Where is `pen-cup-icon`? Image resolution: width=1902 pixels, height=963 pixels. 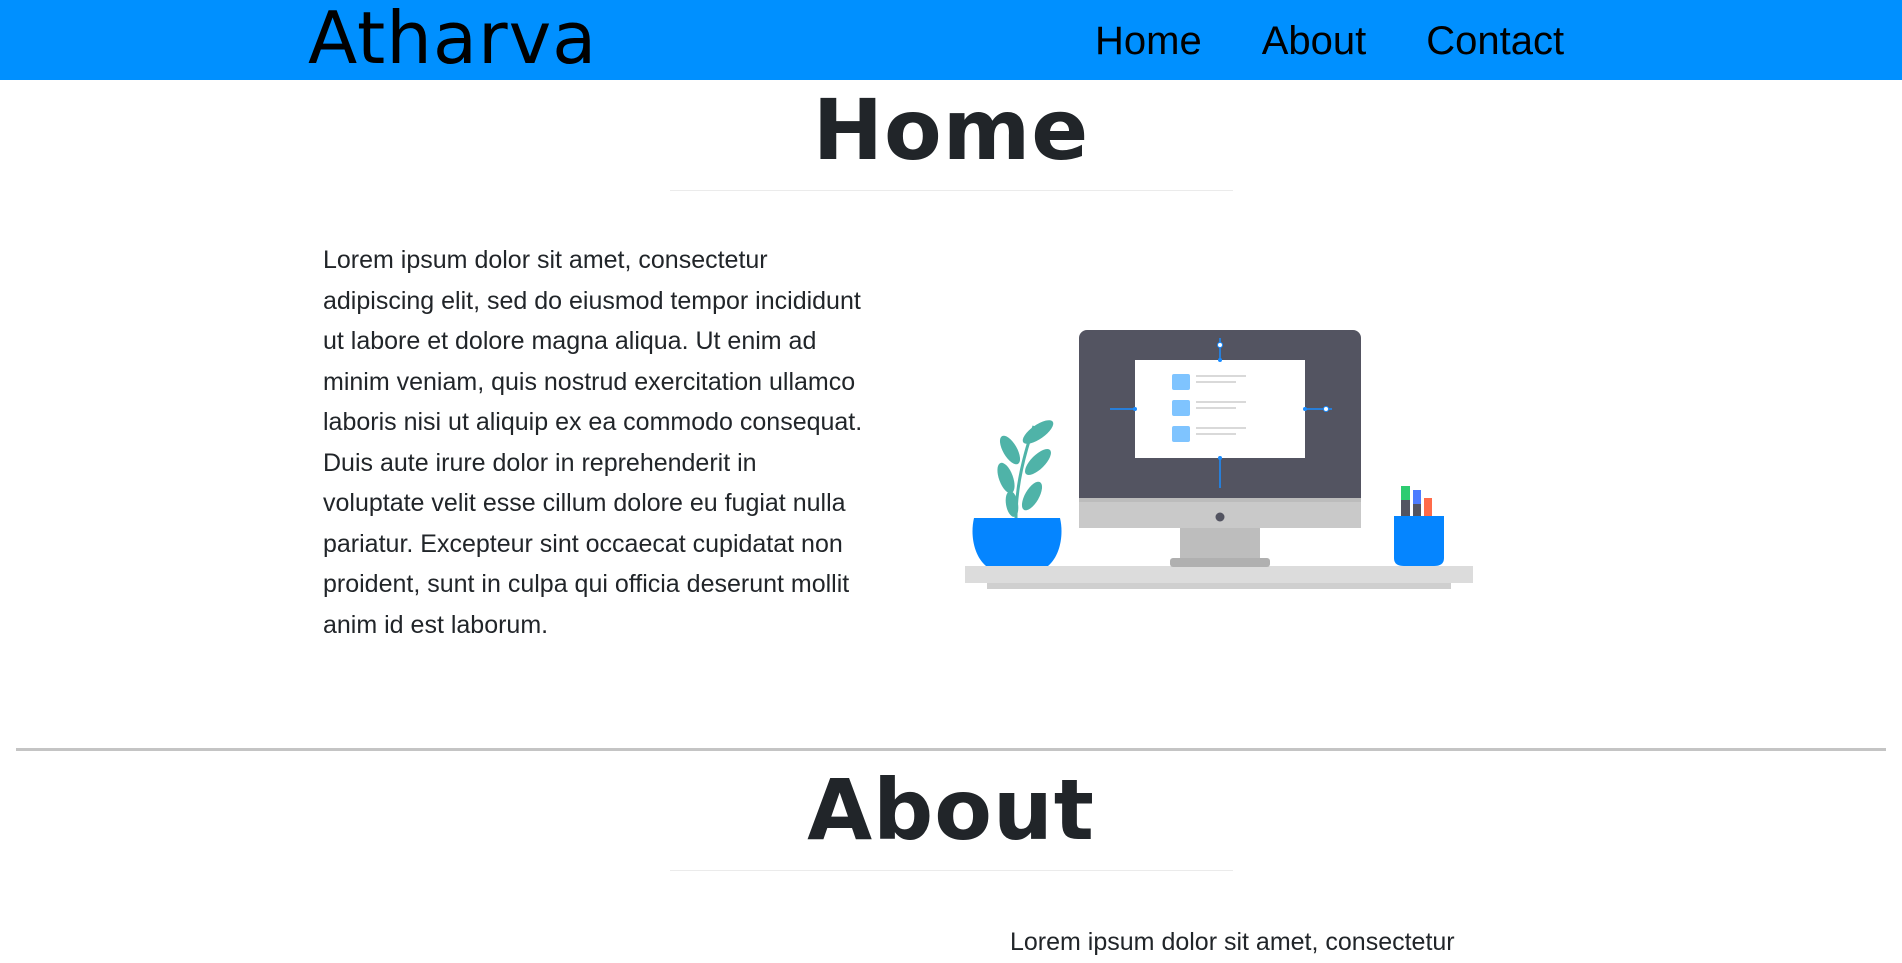 pen-cup-icon is located at coordinates (1419, 526).